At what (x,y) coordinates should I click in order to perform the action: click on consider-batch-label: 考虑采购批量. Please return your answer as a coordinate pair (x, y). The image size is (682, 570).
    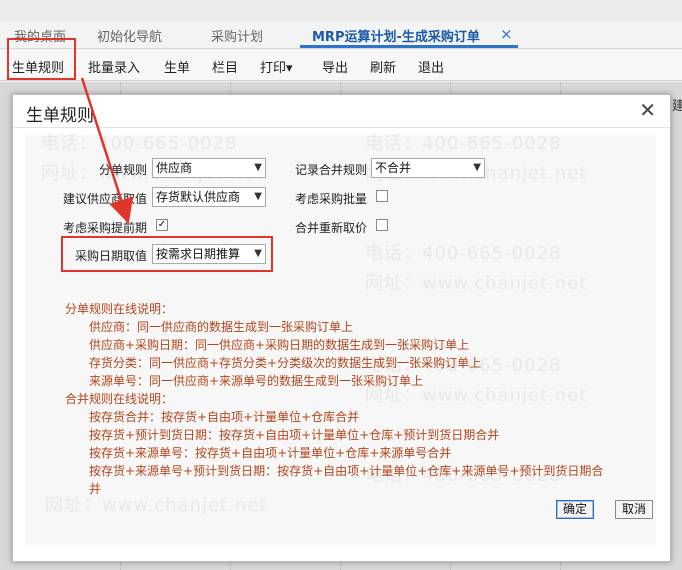
    Looking at the image, I should click on (330, 199).